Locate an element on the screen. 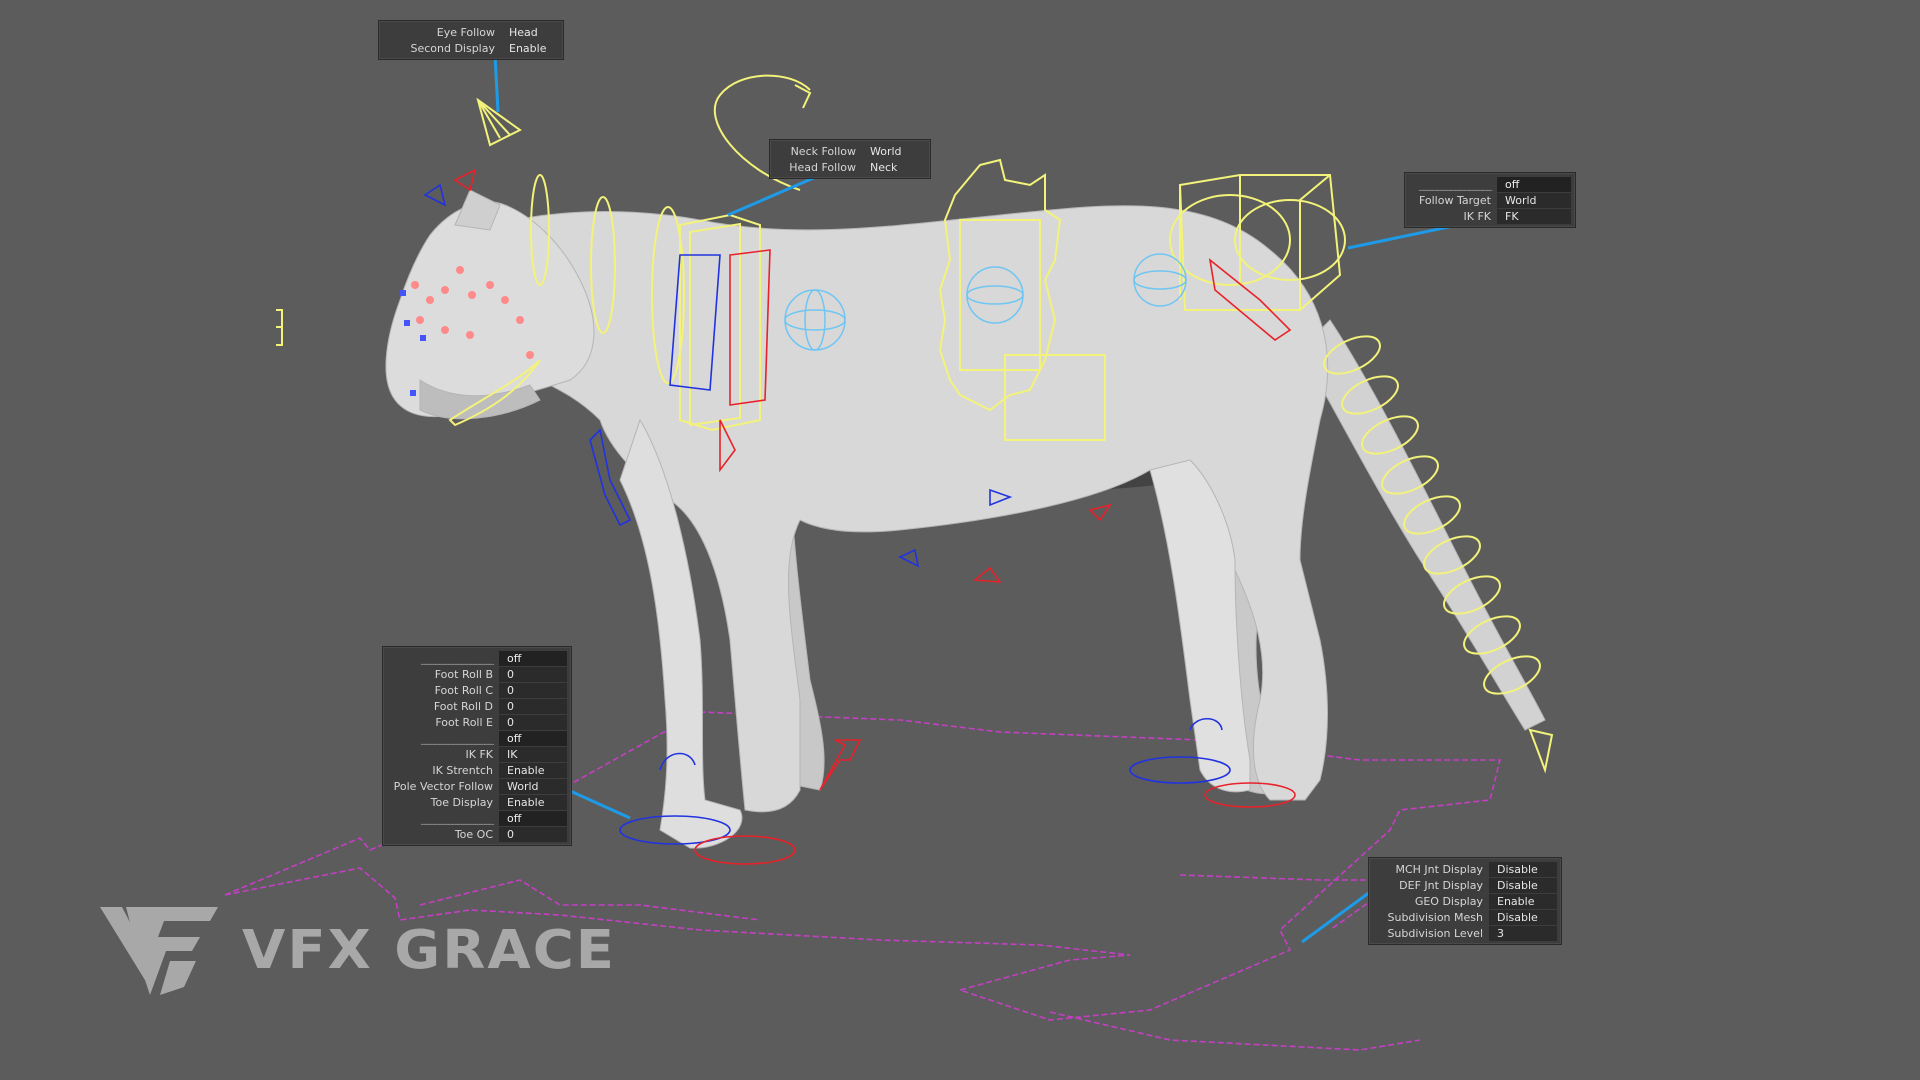 This screenshot has height=1080, width=1920. leg-attr-row: Toe Display Enable is located at coordinates (477, 802).